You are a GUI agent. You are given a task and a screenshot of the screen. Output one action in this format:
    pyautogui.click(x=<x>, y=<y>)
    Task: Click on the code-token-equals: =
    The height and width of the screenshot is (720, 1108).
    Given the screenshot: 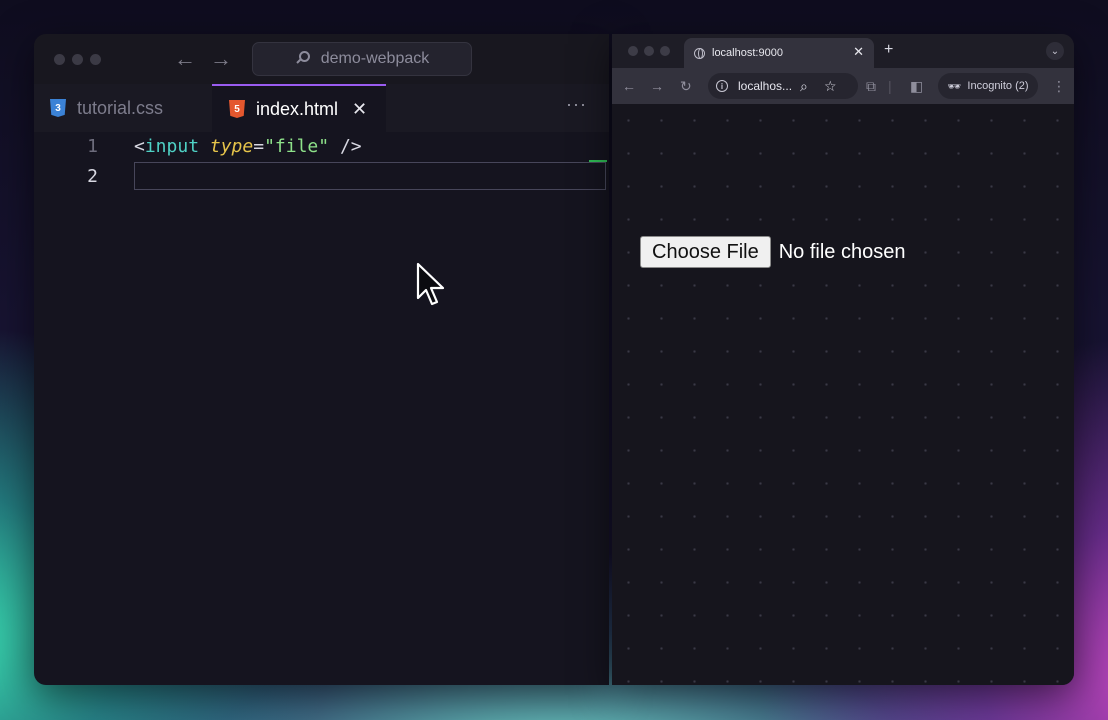 What is the action you would take?
    pyautogui.click(x=259, y=146)
    